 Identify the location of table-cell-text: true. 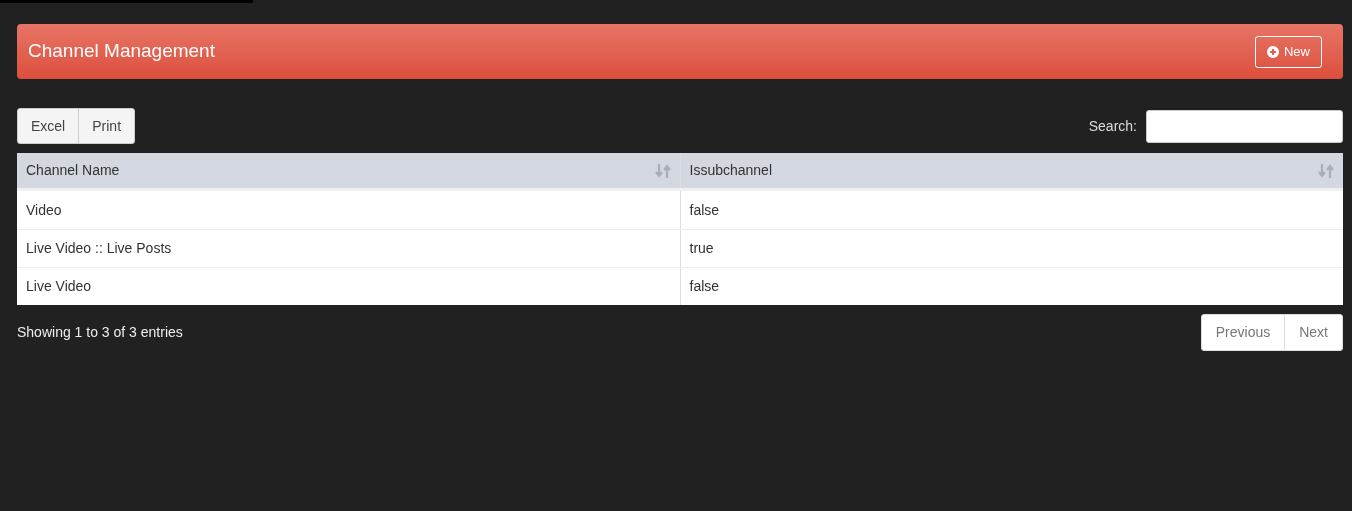
(701, 248).